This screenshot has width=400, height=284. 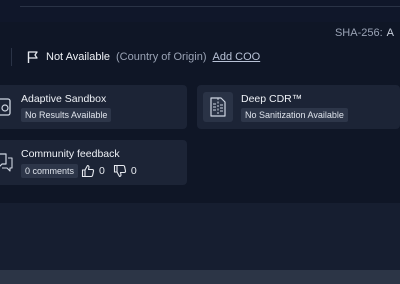 I want to click on document-icon-box, so click(x=218, y=107).